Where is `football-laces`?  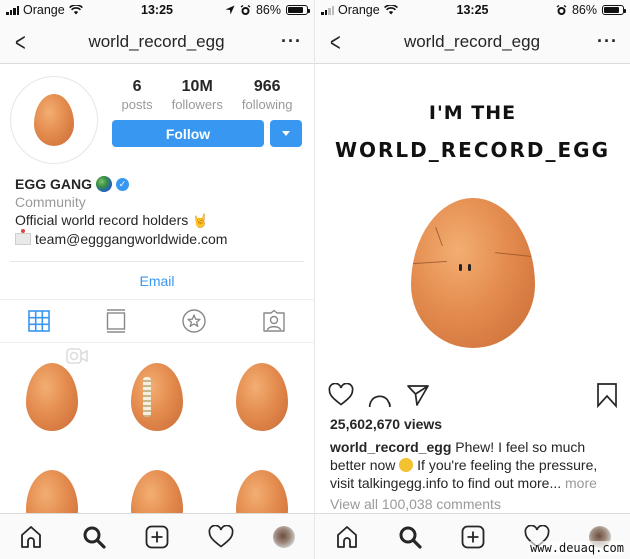
football-laces is located at coordinates (147, 397).